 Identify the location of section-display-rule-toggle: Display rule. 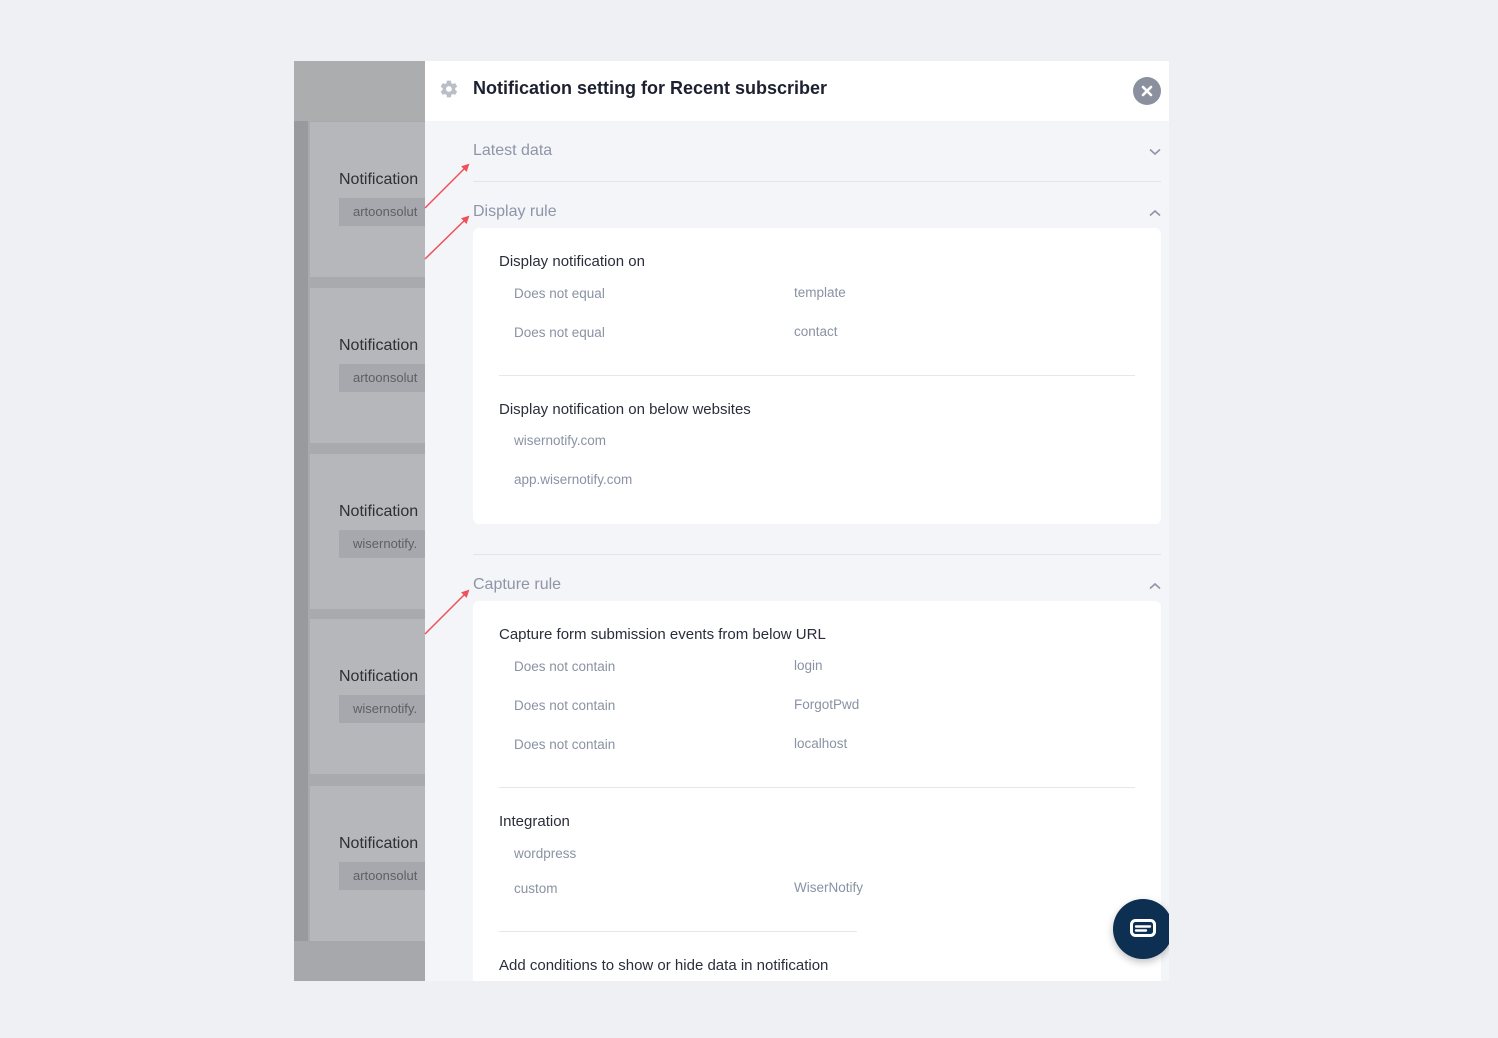
(515, 212).